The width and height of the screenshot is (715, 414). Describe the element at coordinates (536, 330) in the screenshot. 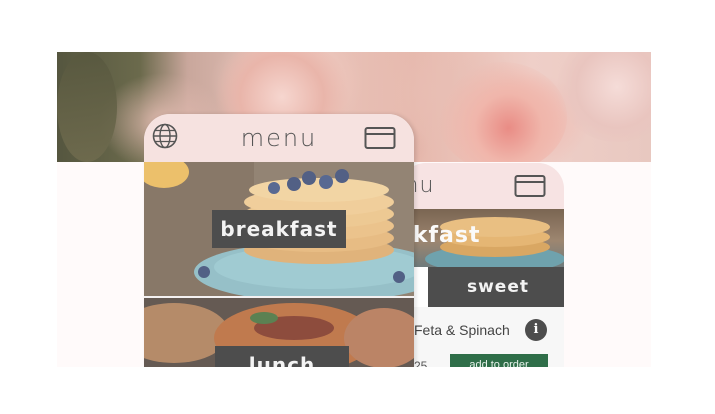

I see `info-icon: i` at that location.